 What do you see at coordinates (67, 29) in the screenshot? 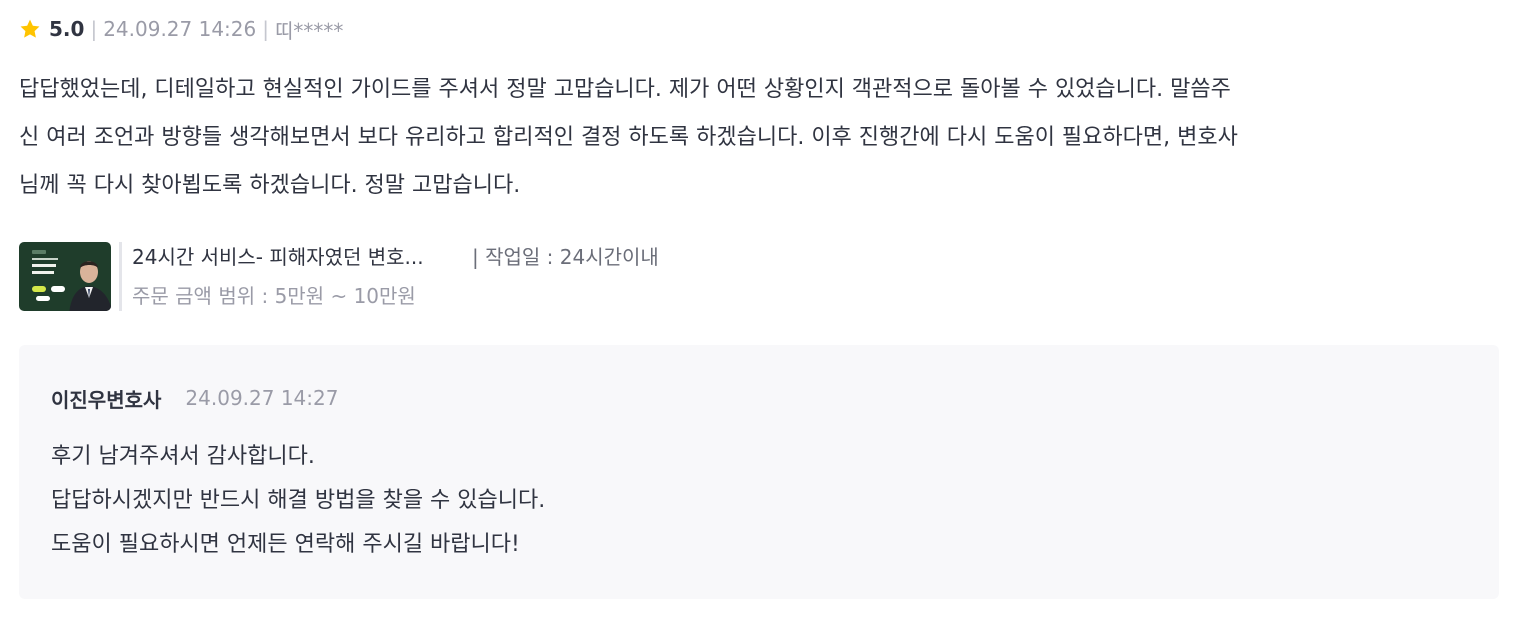
I see `rating-value: 5.0` at bounding box center [67, 29].